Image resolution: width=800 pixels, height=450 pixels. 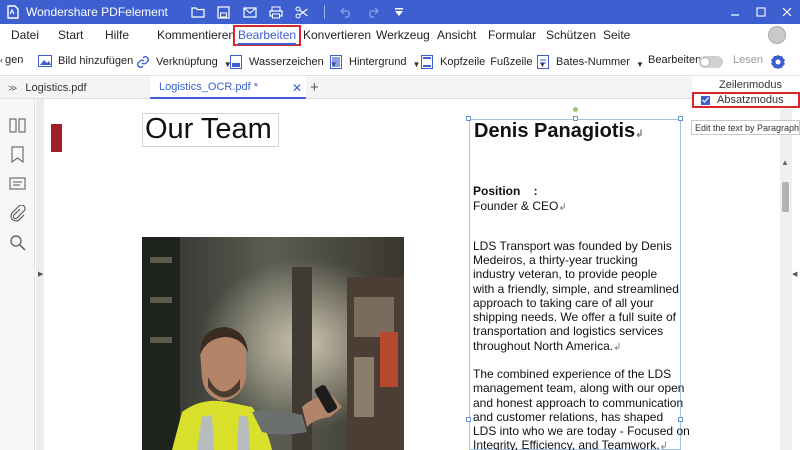 What do you see at coordinates (705, 100) in the screenshot?
I see `checkbox-checked-icon` at bounding box center [705, 100].